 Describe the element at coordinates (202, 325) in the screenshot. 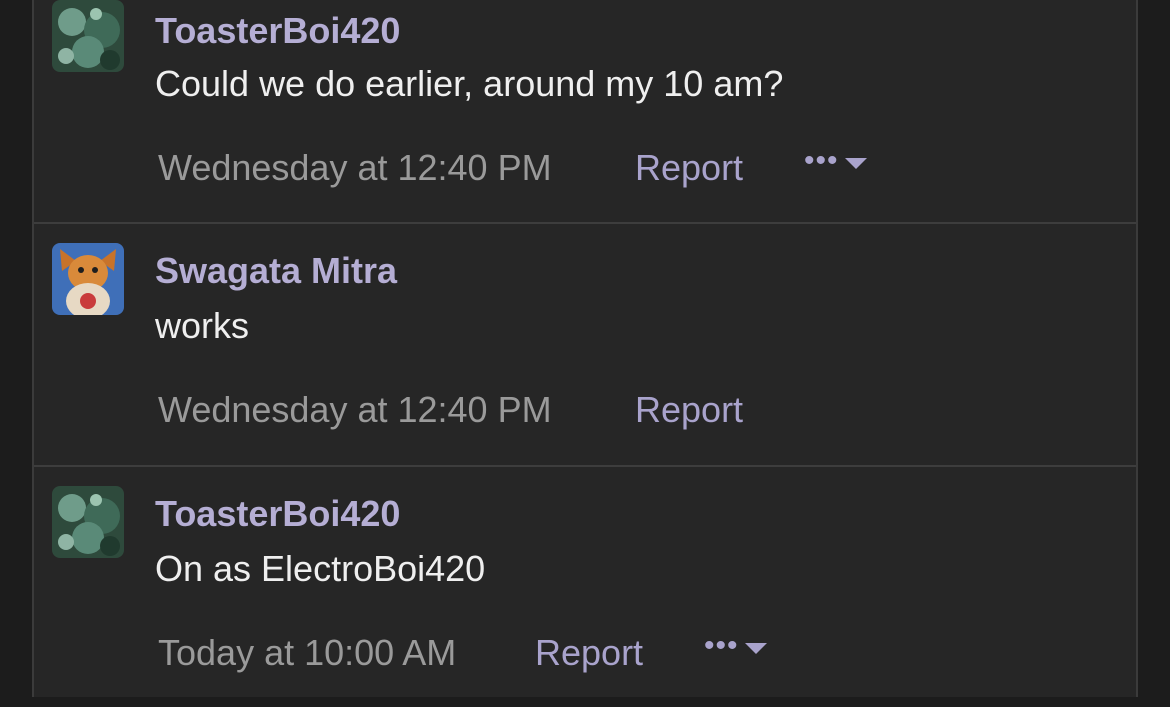

I see `message-text: works` at that location.